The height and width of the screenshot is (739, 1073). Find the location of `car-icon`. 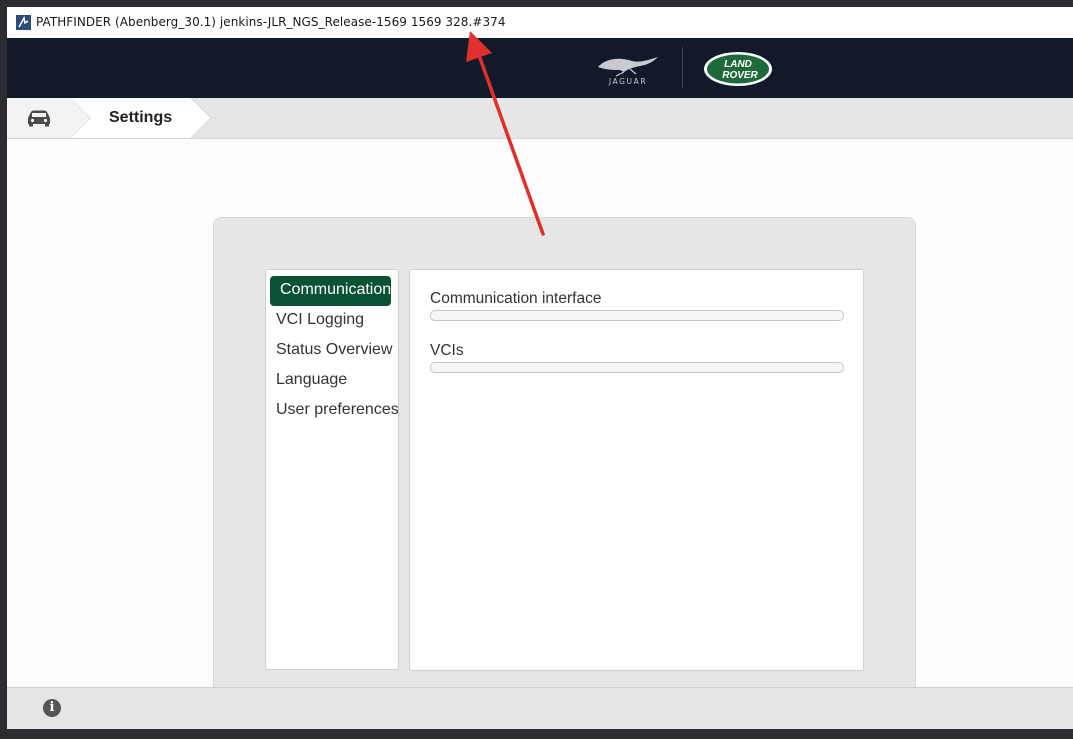

car-icon is located at coordinates (39, 118).